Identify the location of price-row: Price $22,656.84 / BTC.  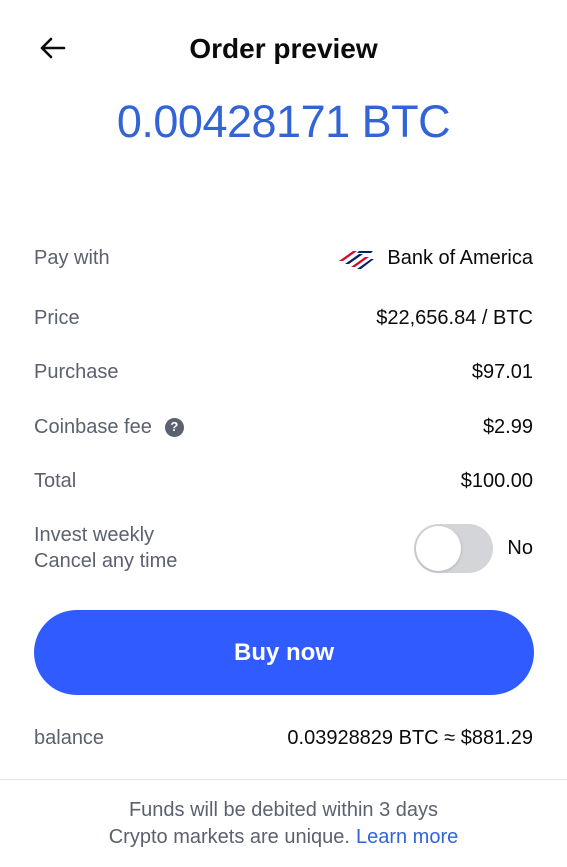
(283, 318).